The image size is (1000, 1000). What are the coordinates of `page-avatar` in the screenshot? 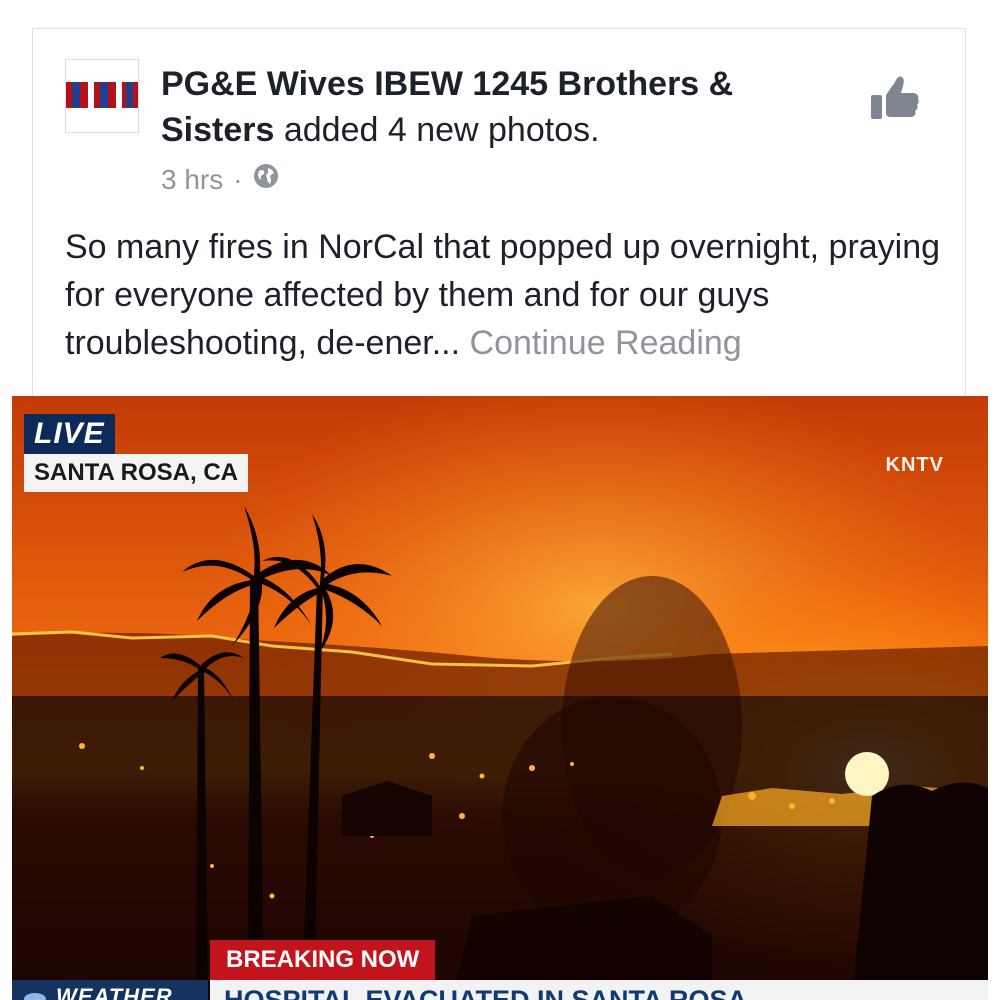 It's located at (102, 96).